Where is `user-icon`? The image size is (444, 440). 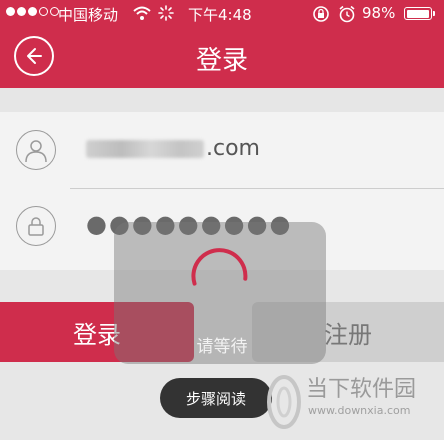 user-icon is located at coordinates (36, 150).